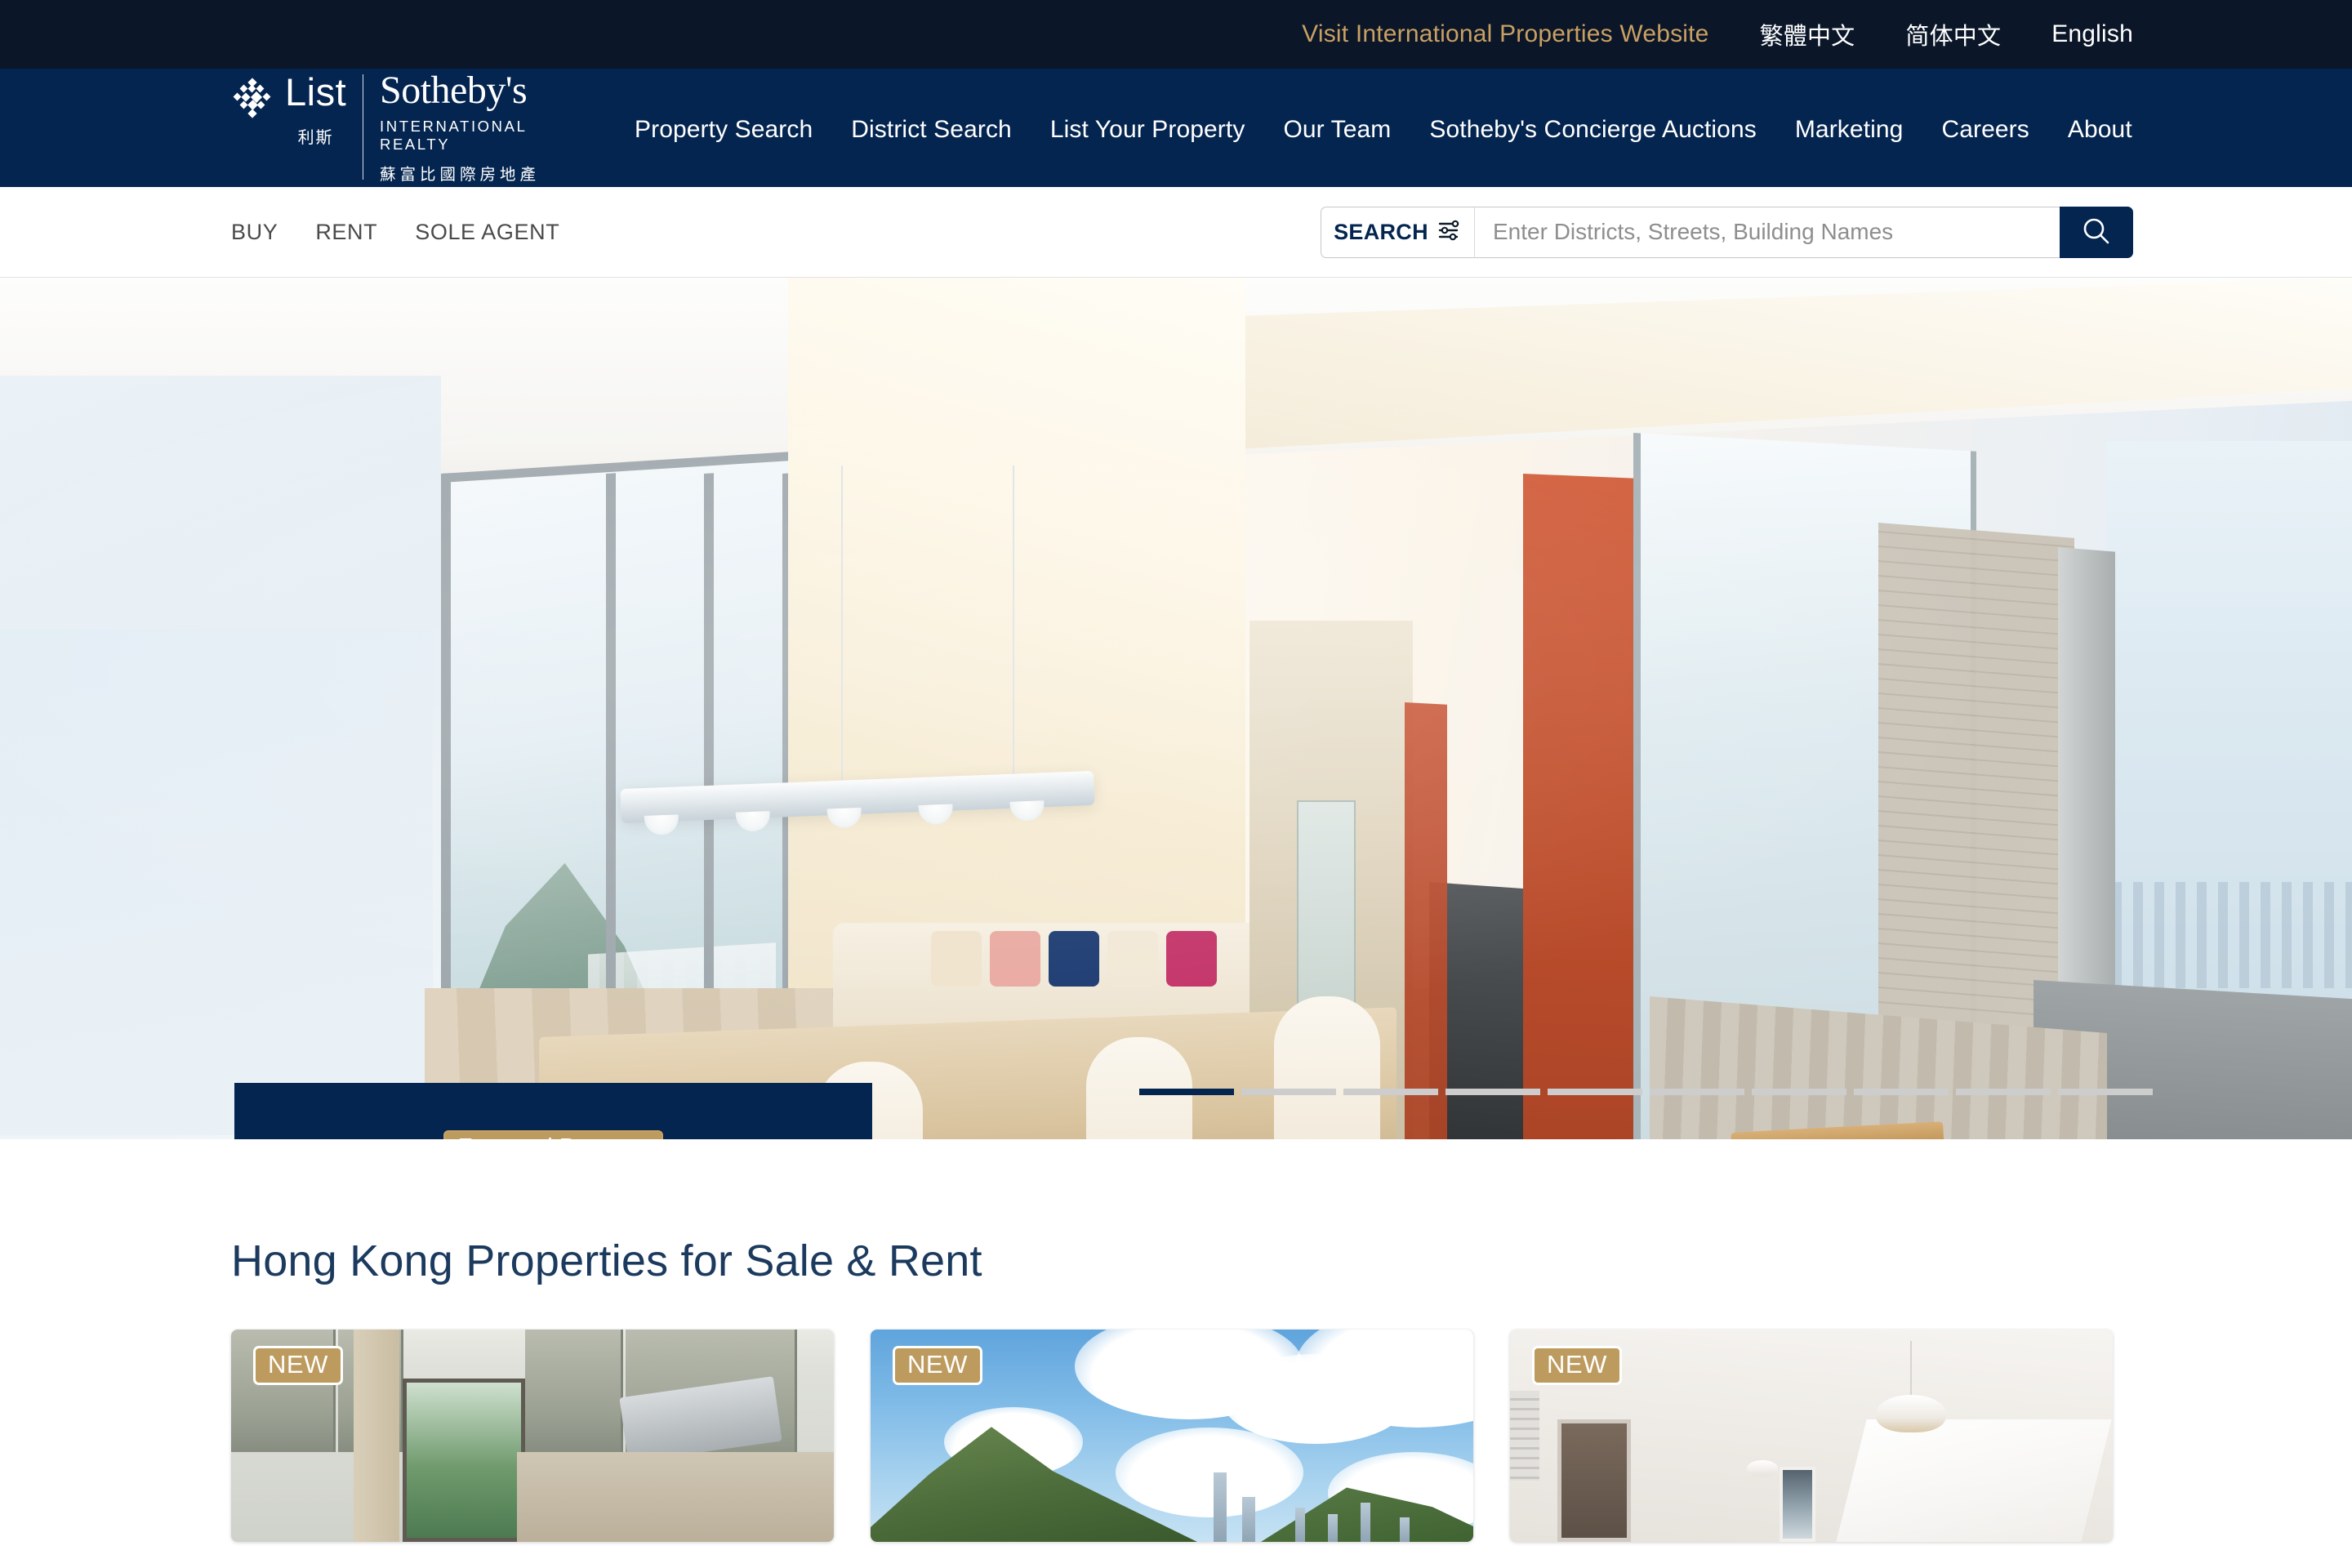  I want to click on international-properties-link: Visit International Properties Website, so click(1505, 34).